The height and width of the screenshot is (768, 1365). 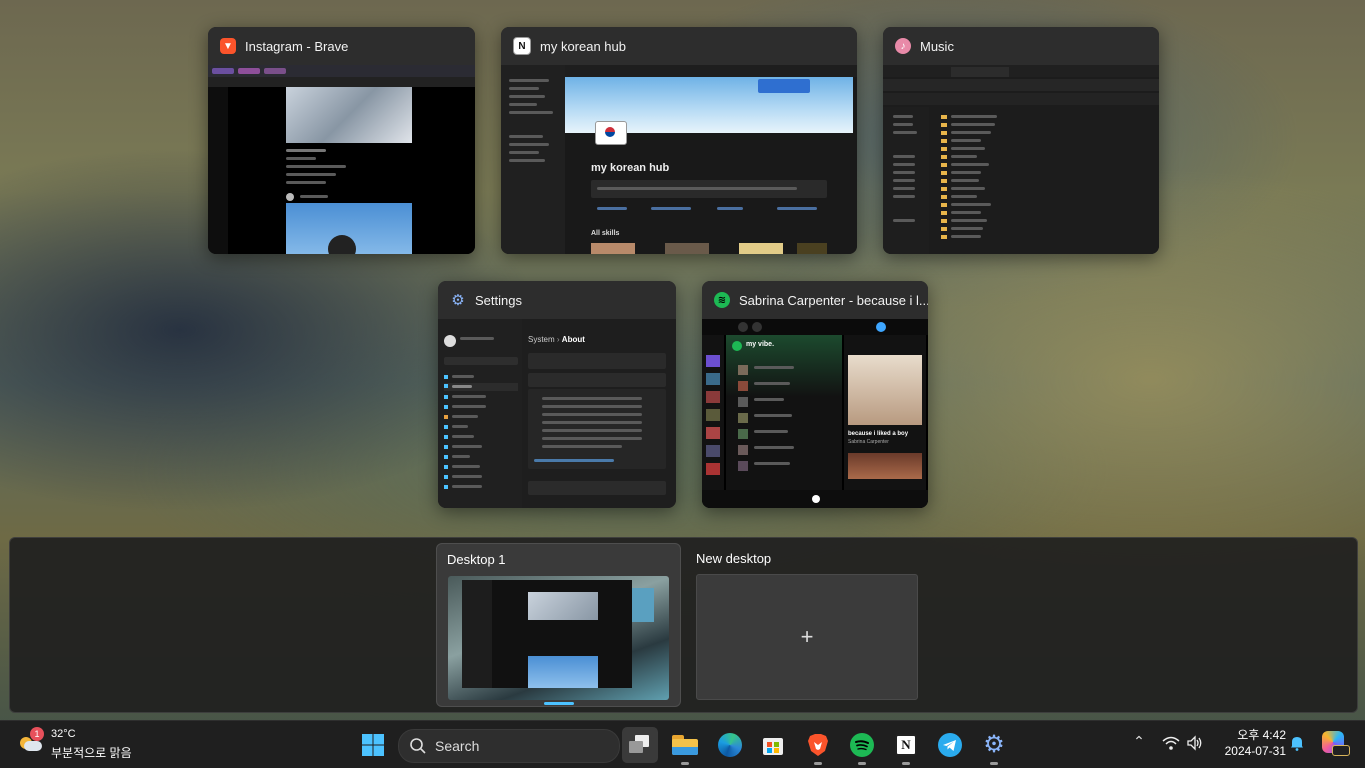 I want to click on settings-gear-icon: ⚙, so click(x=994, y=744).